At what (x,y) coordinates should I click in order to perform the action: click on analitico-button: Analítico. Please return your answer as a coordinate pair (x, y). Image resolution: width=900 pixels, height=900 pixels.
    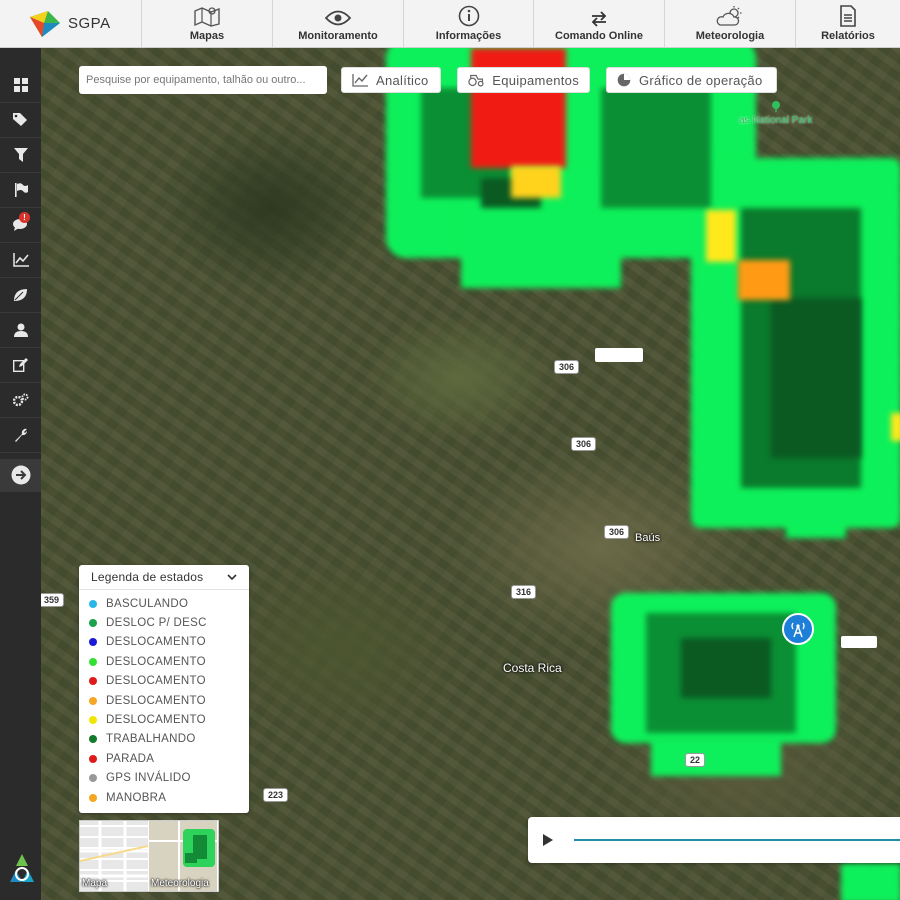
    Looking at the image, I should click on (391, 80).